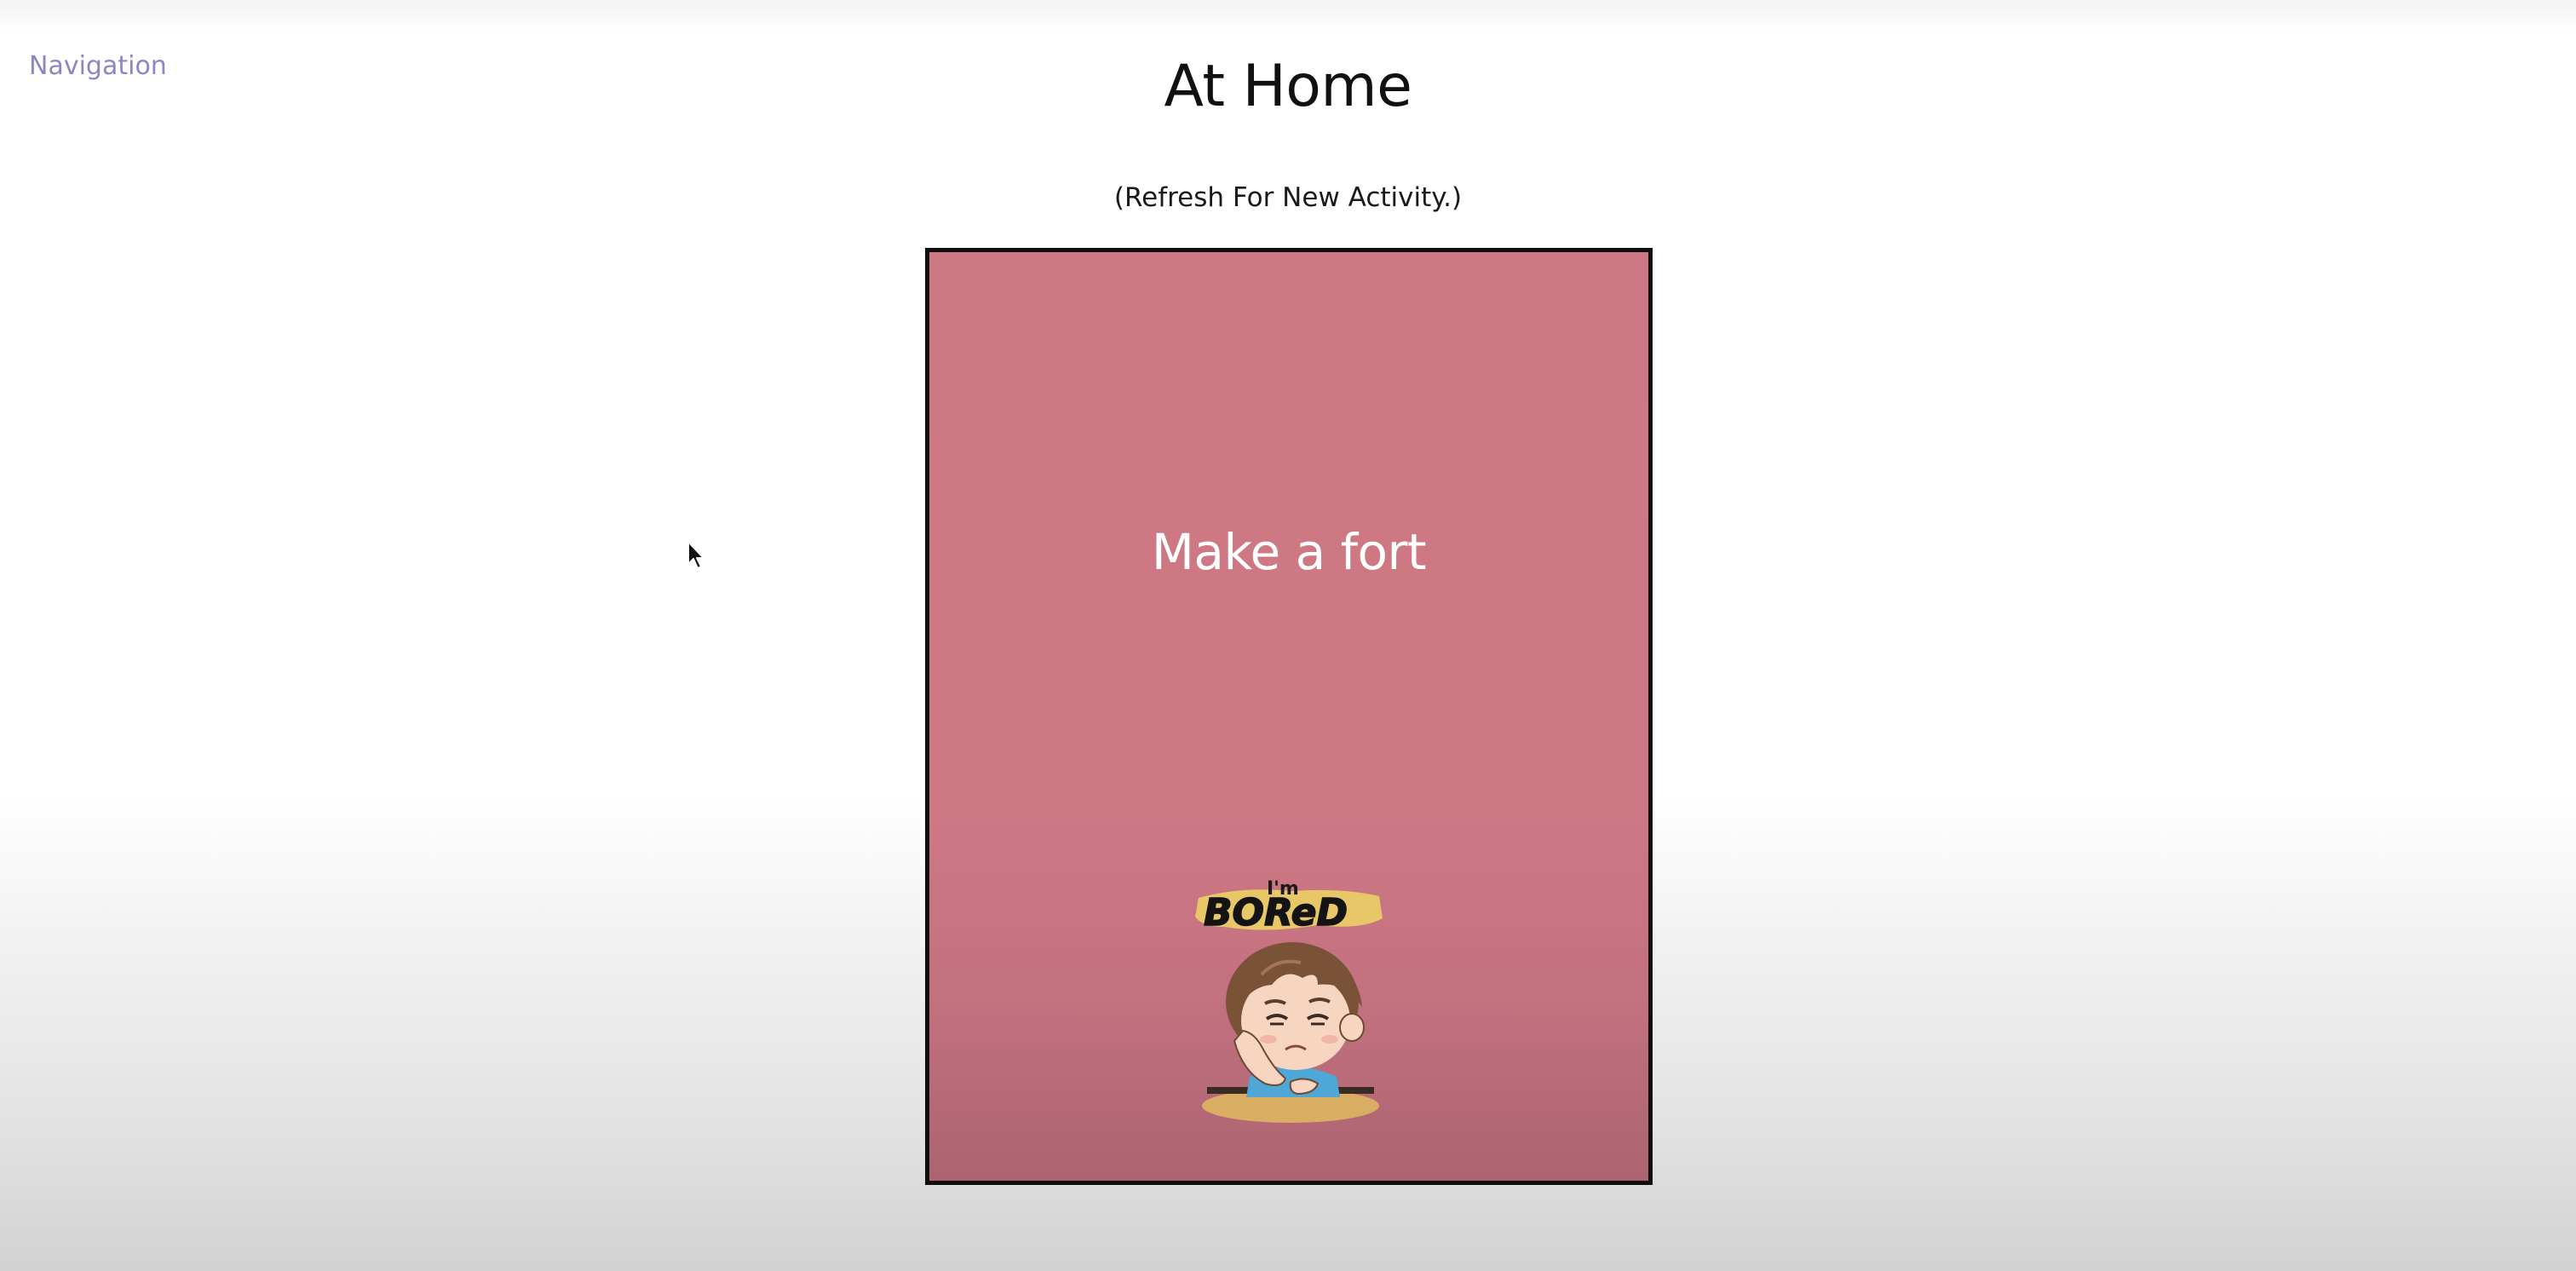  What do you see at coordinates (1288, 197) in the screenshot?
I see `refresh-hint: (Refresh For New Activity.)` at bounding box center [1288, 197].